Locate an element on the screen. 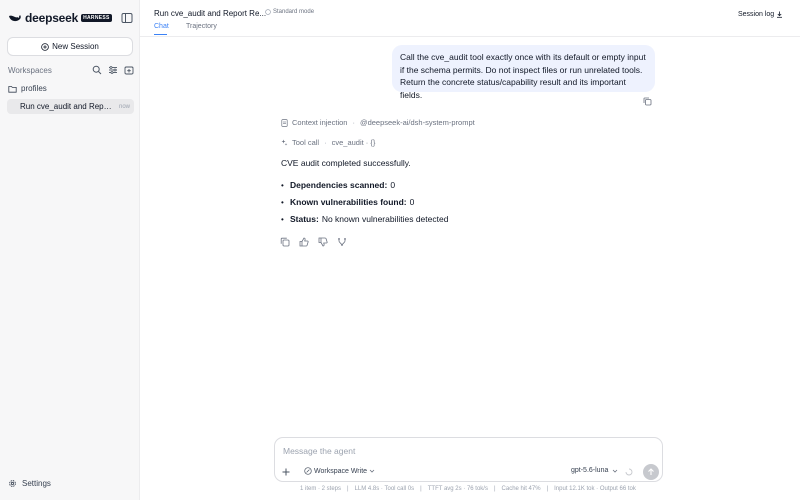 The width and height of the screenshot is (800, 500). workspace-mode-selector: Workspace Write is located at coordinates (340, 471).